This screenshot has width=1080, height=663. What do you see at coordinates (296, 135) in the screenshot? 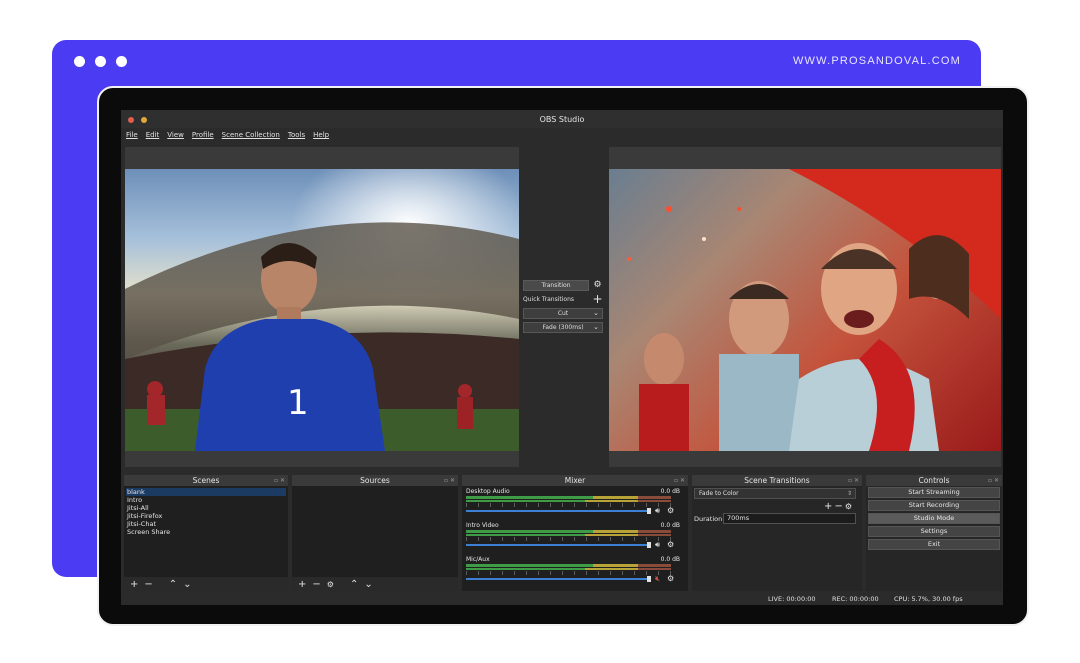
I see `menu-tools: Tools` at bounding box center [296, 135].